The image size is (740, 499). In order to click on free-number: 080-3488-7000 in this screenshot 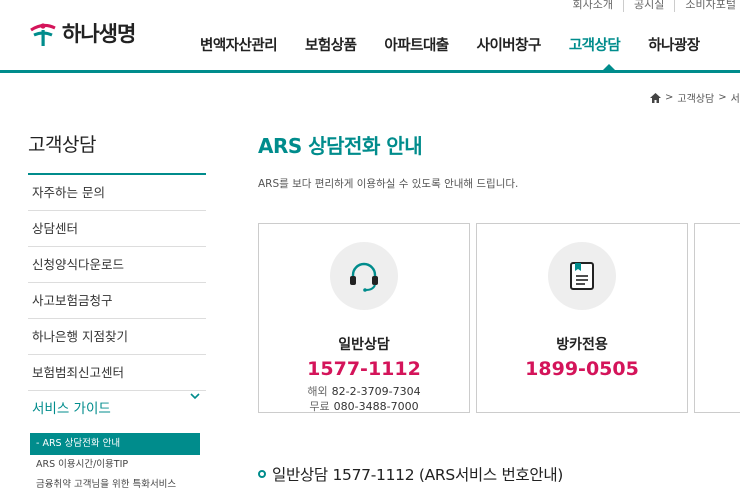, I will do `click(376, 406)`.